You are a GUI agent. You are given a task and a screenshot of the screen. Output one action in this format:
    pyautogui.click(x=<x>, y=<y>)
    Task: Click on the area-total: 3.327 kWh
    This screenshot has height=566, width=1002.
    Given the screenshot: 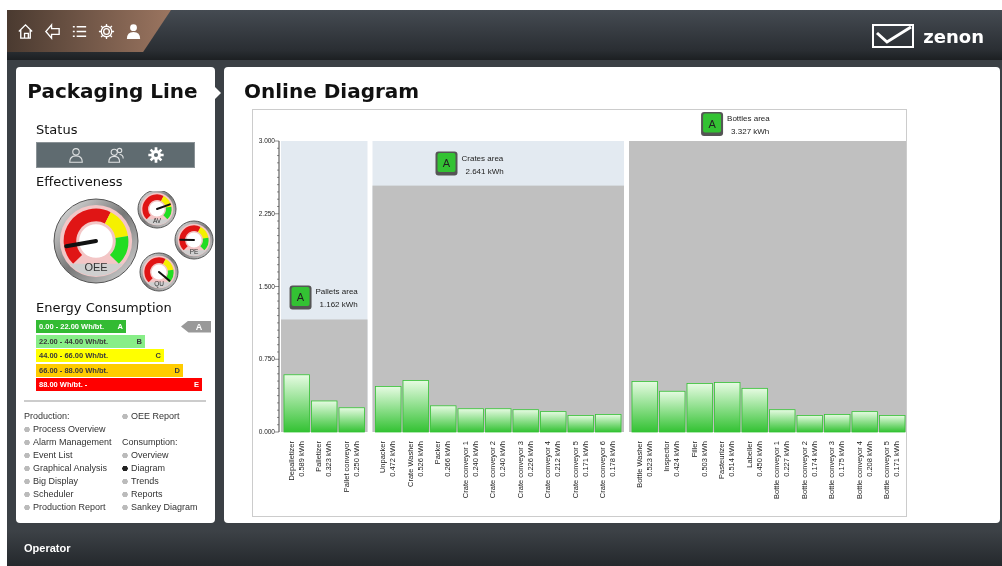 What is the action you would take?
    pyautogui.click(x=750, y=131)
    